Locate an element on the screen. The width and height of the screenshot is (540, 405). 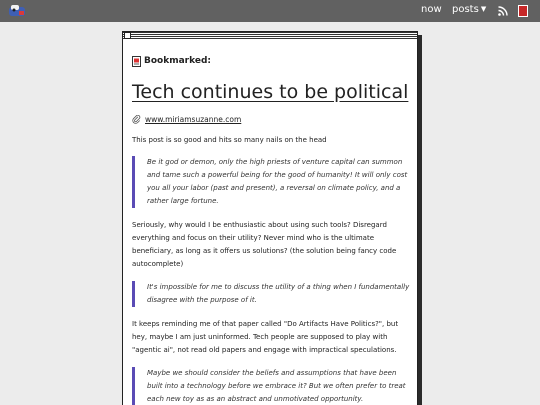
rss-icon is located at coordinates (503, 11).